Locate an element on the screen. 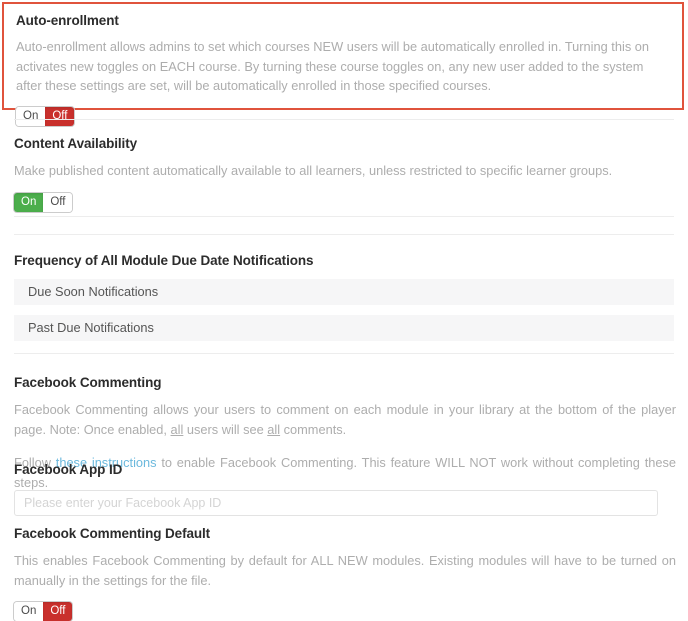  notification-row-due-soon: Due Soon Notifications is located at coordinates (344, 292).